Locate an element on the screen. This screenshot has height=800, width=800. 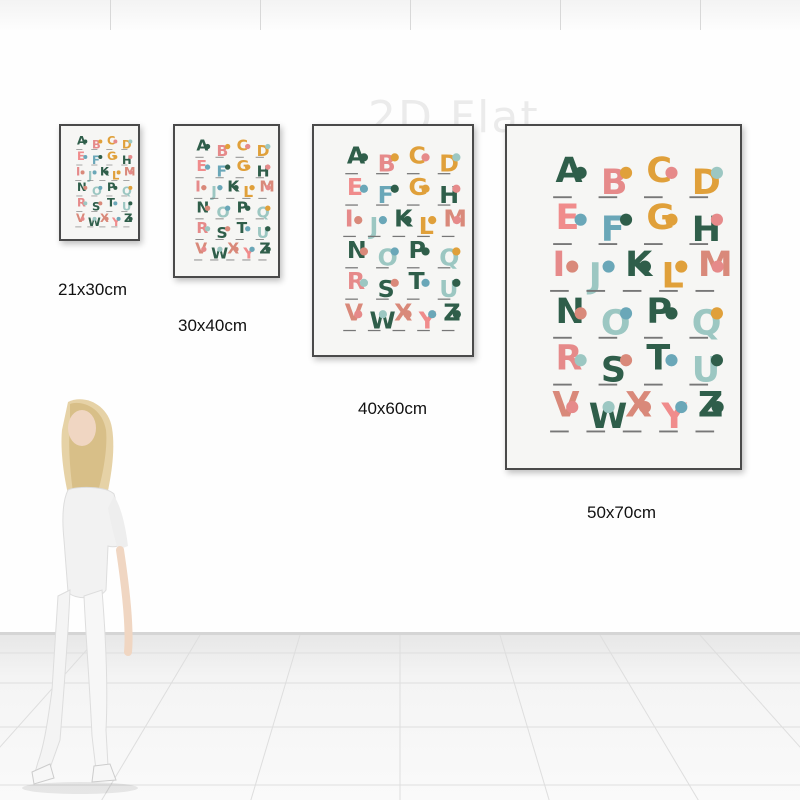
size-label-30x40: 30x40cm is located at coordinates (212, 325).